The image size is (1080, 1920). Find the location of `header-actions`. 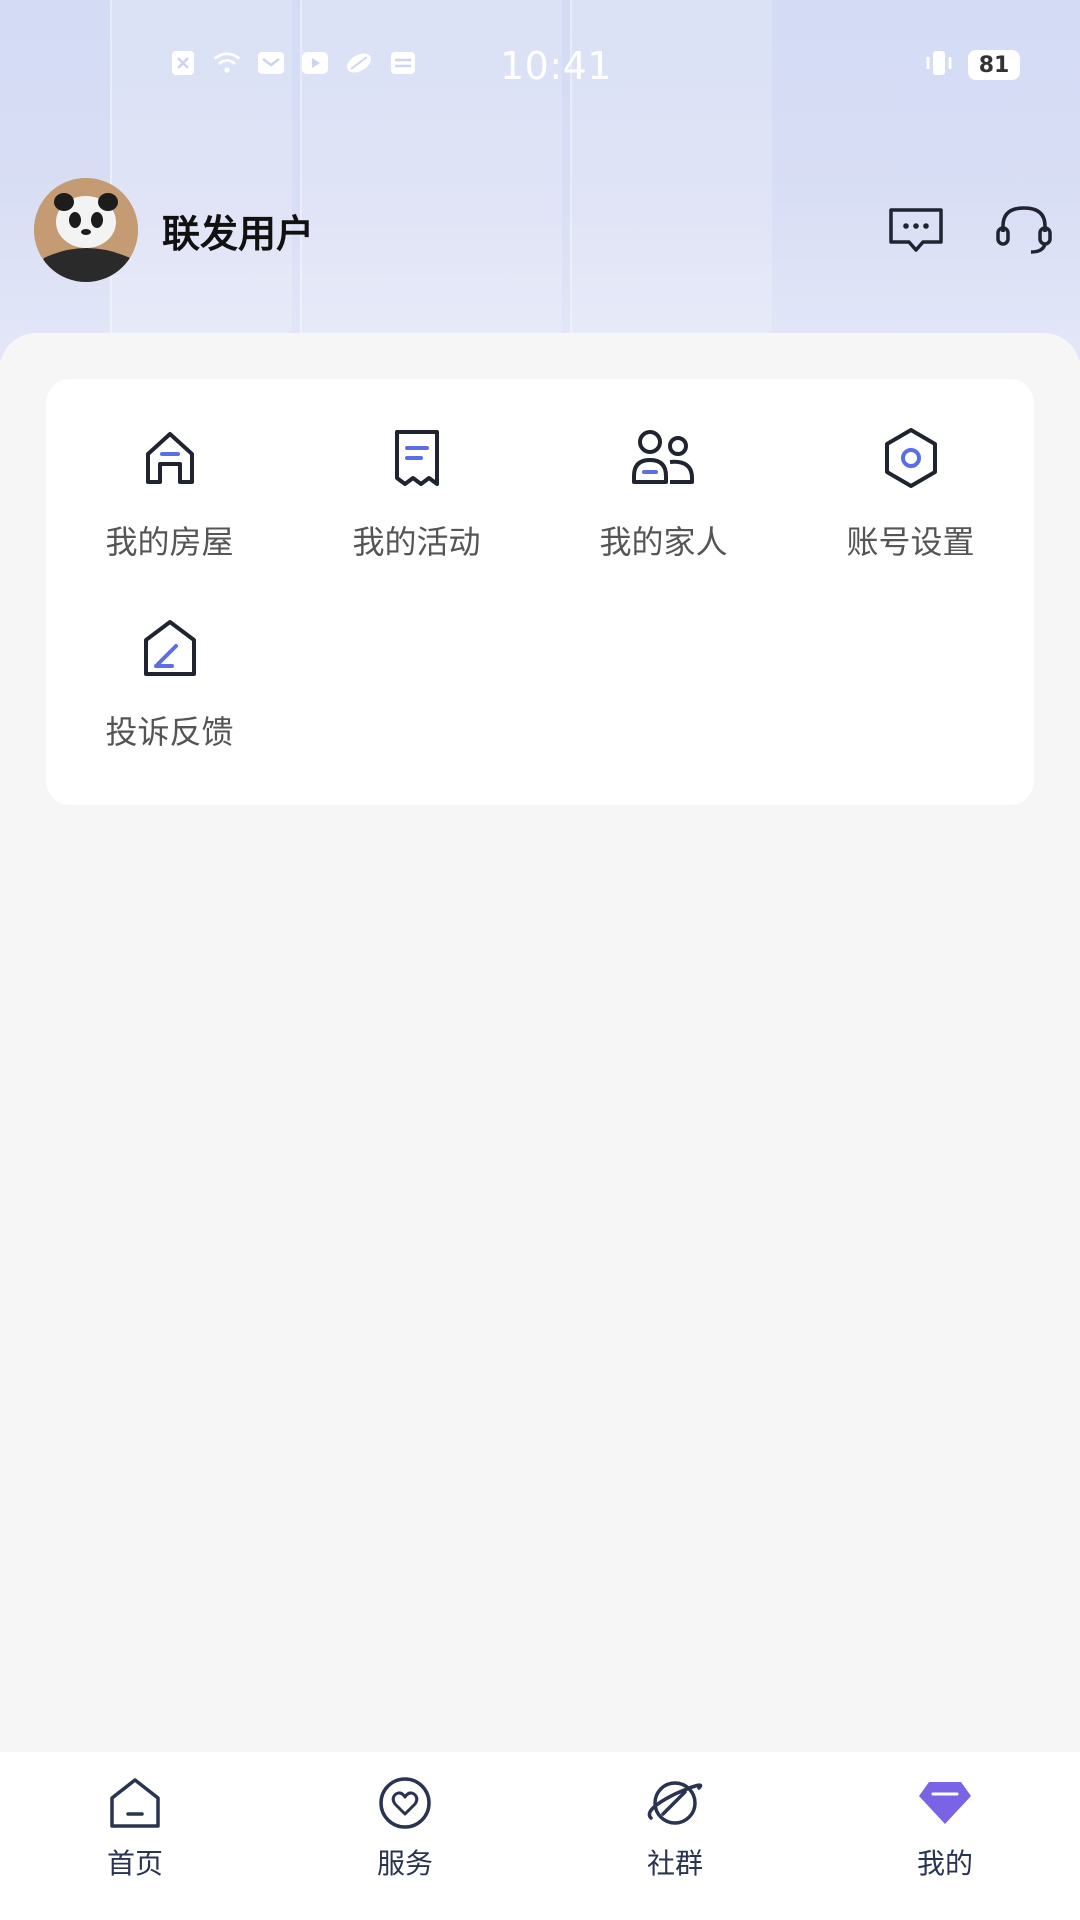

header-actions is located at coordinates (970, 230).